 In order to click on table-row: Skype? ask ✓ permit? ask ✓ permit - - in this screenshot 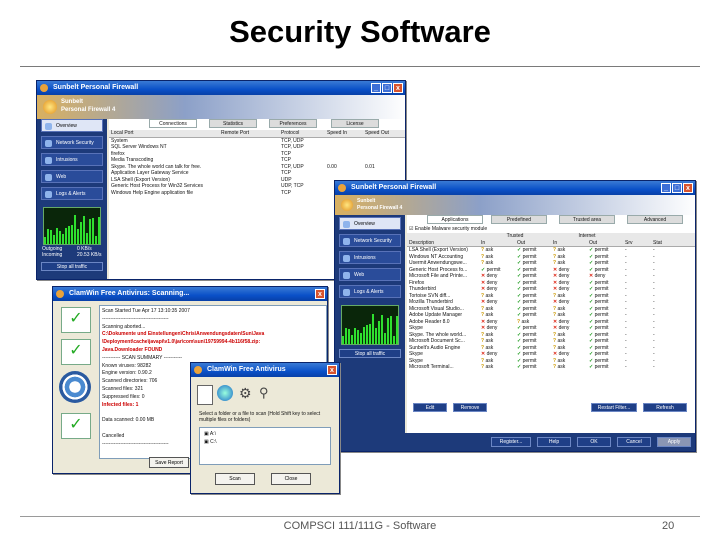, I will do `click(551, 361)`.